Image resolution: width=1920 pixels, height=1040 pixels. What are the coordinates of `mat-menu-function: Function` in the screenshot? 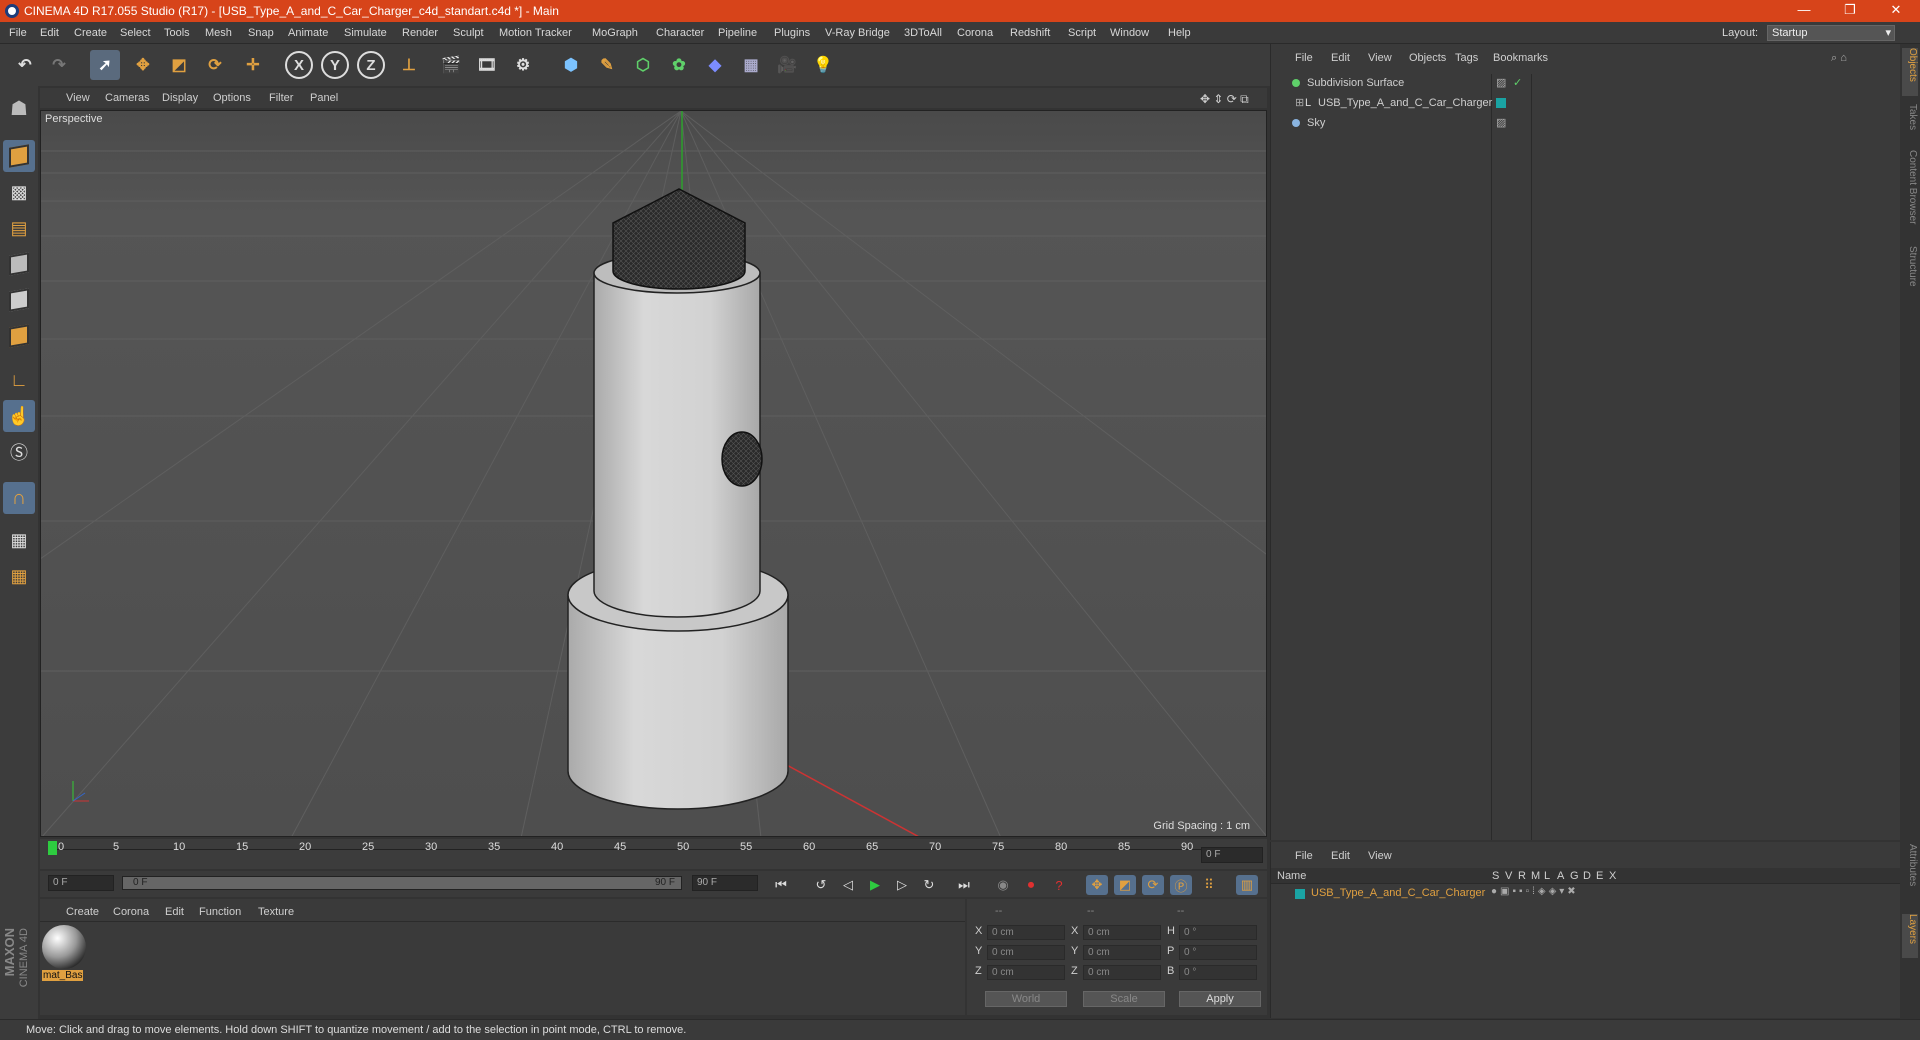 It's located at (220, 912).